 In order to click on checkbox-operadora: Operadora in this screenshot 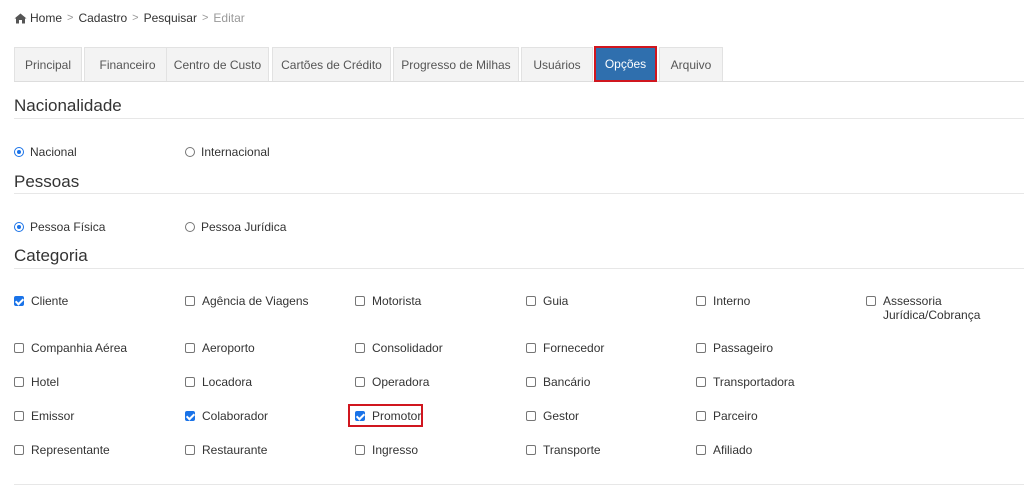, I will do `click(392, 382)`.